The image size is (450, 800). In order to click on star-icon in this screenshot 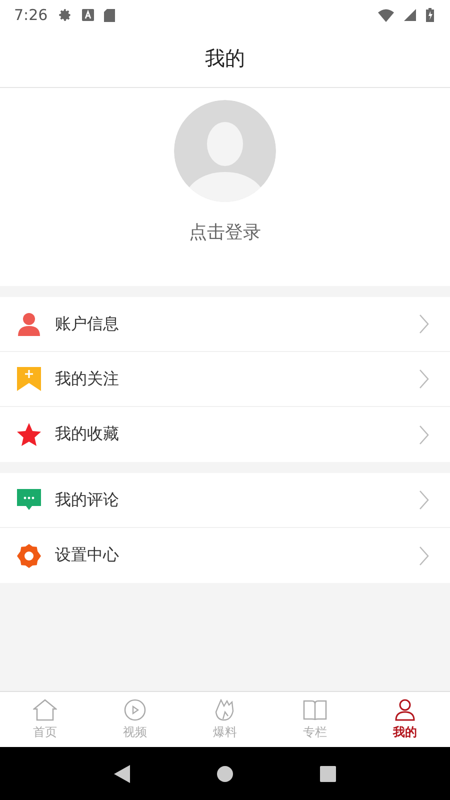, I will do `click(29, 434)`.